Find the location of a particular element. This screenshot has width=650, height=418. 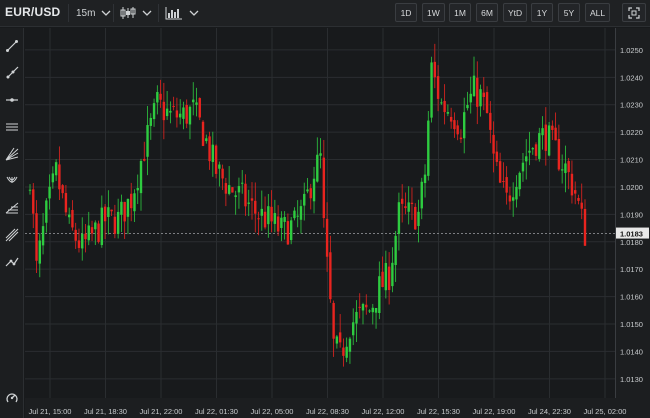

chart-style-selector is located at coordinates (136, 13).